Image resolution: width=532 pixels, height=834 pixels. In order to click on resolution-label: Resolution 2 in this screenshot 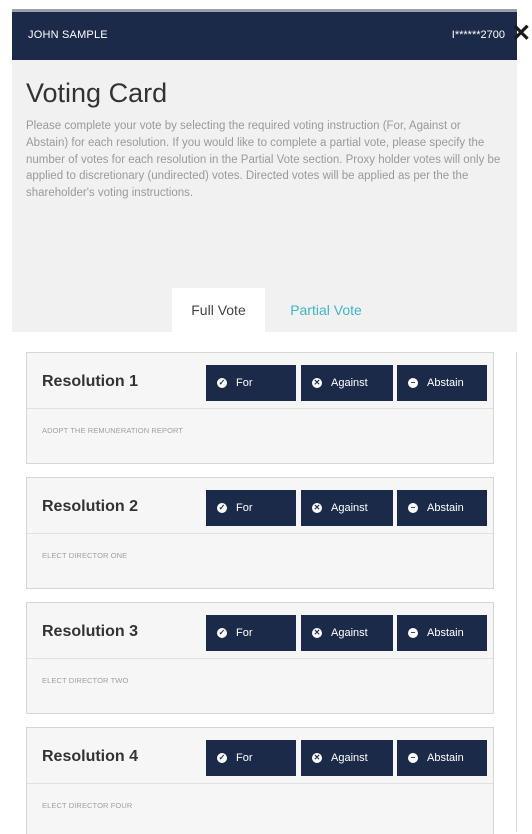, I will do `click(90, 506)`.